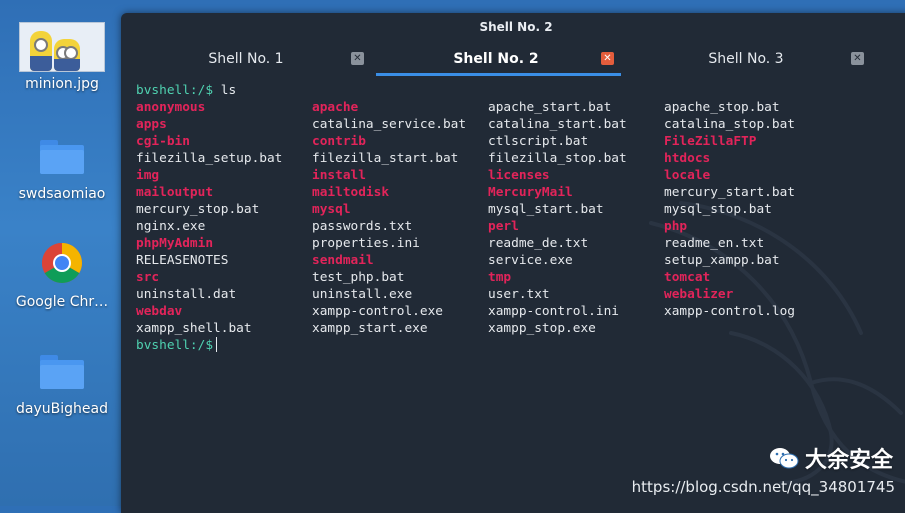 This screenshot has height=513, width=905. I want to click on tab-shell-1: Shell No. 1 ✕, so click(246, 58).